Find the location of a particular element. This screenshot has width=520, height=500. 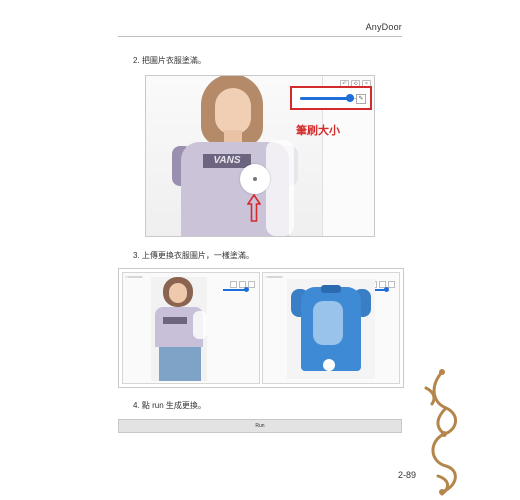

source-image-panel: ▫ ▭▭▭▭ is located at coordinates (191, 328).